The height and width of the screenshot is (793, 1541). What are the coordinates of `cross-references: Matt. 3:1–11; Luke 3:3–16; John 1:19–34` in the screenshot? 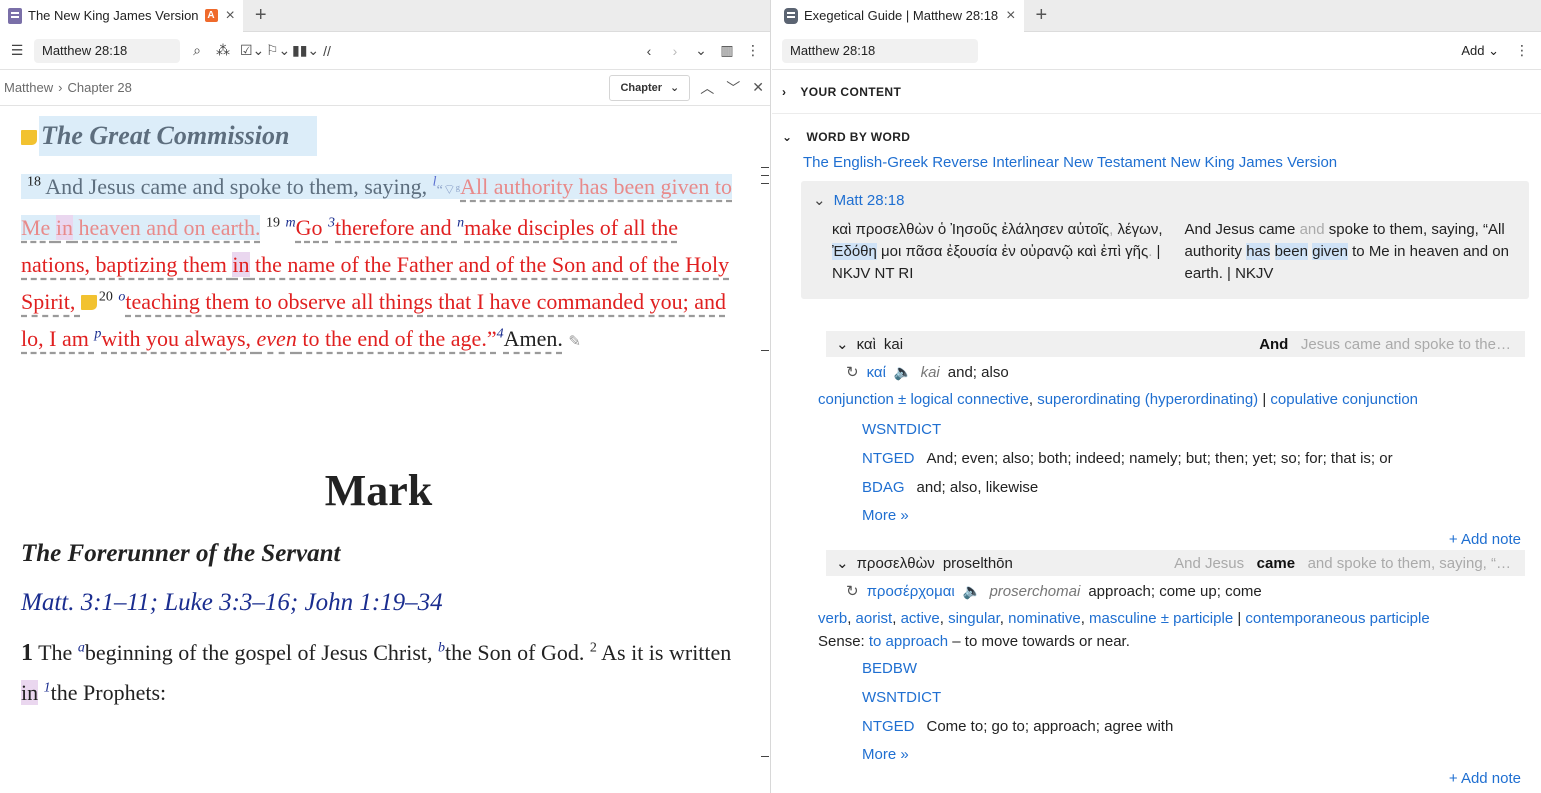 It's located at (378, 602).